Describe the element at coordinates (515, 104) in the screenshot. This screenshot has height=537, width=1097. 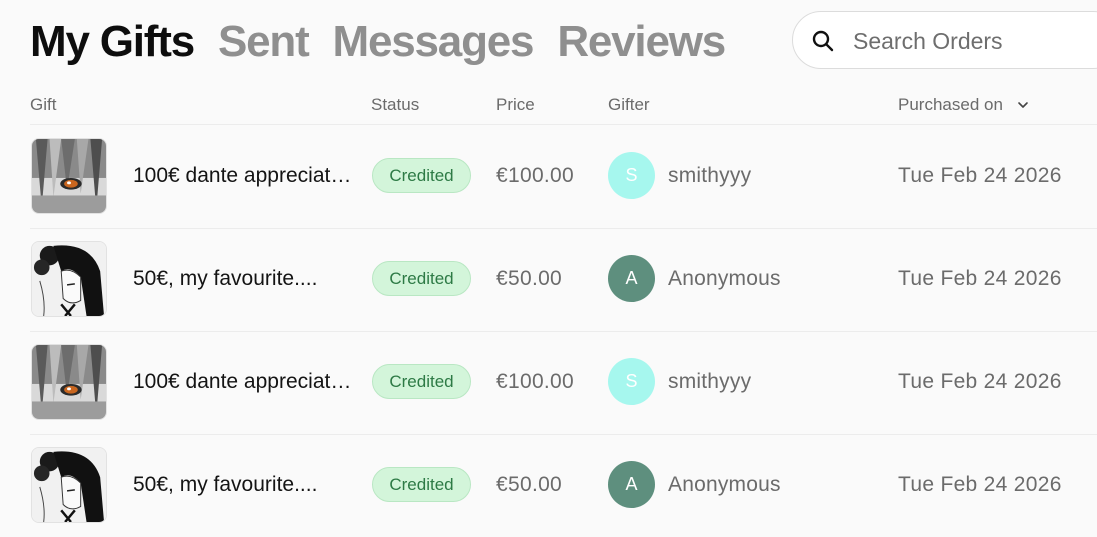
I see `column-header-price: Price` at that location.